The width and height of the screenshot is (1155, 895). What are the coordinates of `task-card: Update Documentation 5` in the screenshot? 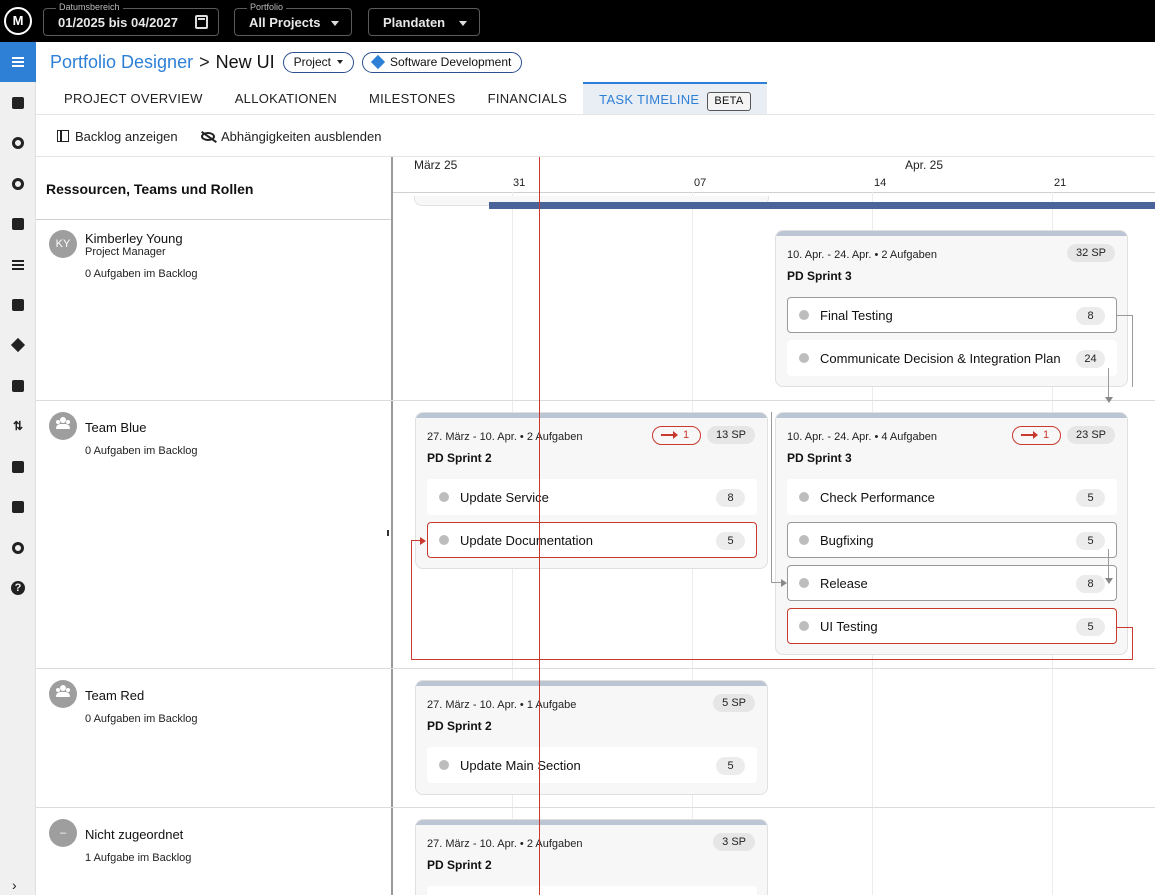 It's located at (592, 540).